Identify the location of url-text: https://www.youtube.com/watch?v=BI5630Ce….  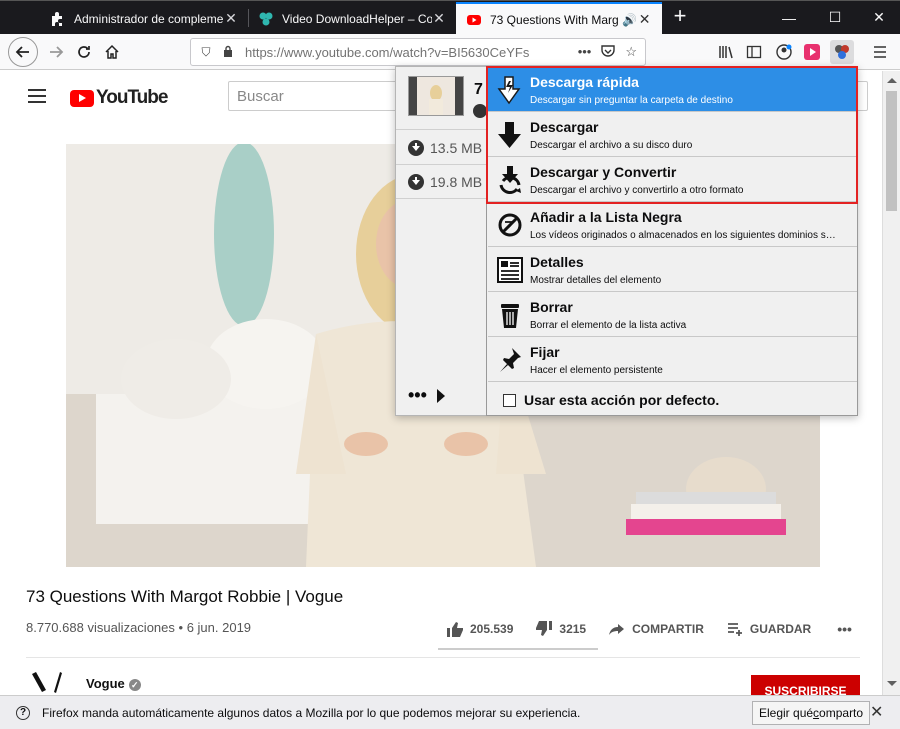
(387, 52).